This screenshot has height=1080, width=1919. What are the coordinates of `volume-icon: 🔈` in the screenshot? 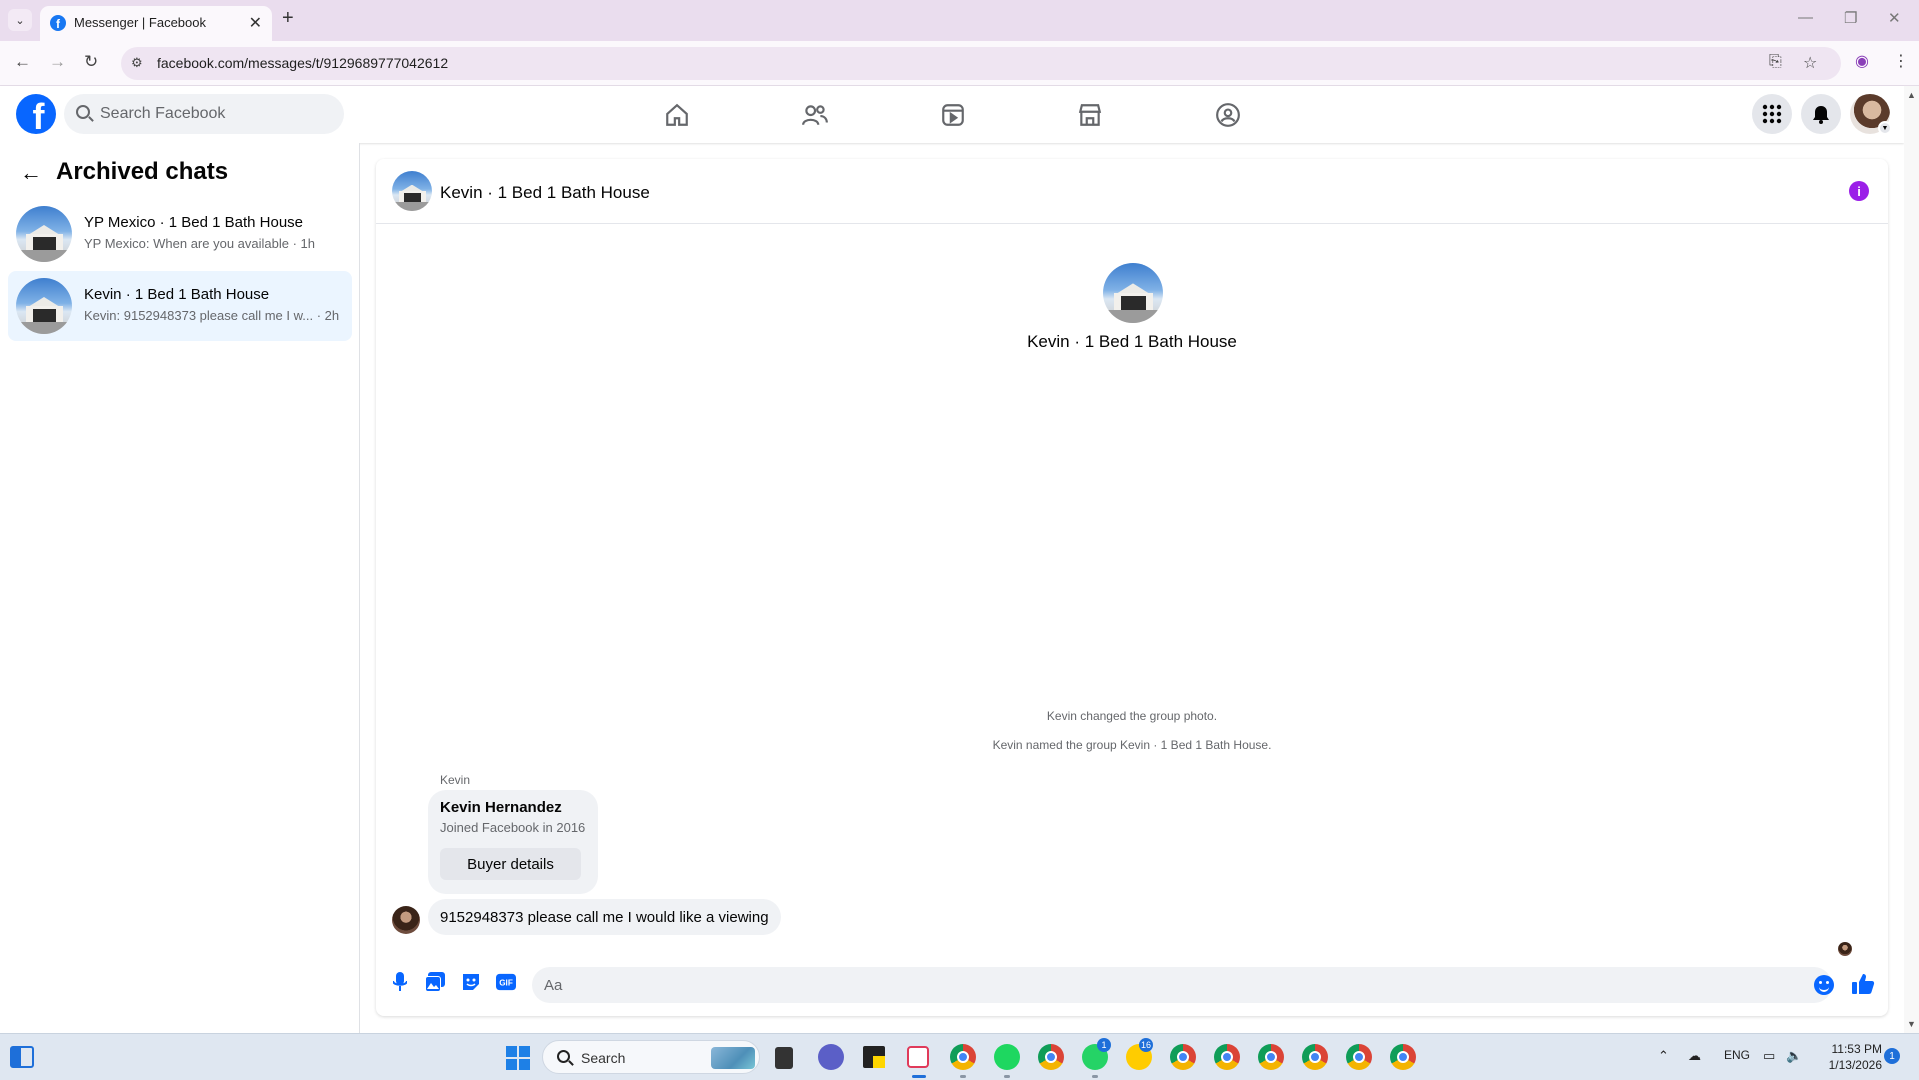 It's located at (1794, 1056).